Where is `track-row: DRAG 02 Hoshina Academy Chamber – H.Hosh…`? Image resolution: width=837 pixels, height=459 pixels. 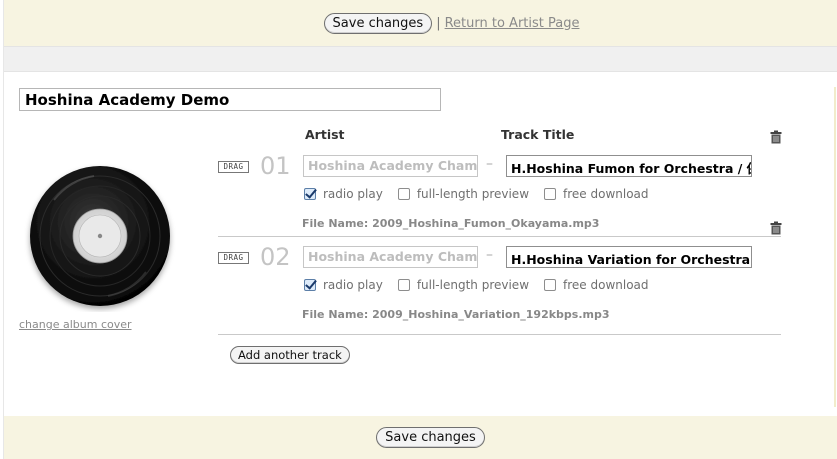
track-row: DRAG 02 Hoshina Academy Chamber – H.Hosh… is located at coordinates (500, 283).